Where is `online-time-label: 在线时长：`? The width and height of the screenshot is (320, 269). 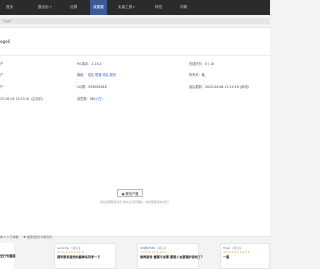
online-time-label: 在线时长： is located at coordinates (197, 64).